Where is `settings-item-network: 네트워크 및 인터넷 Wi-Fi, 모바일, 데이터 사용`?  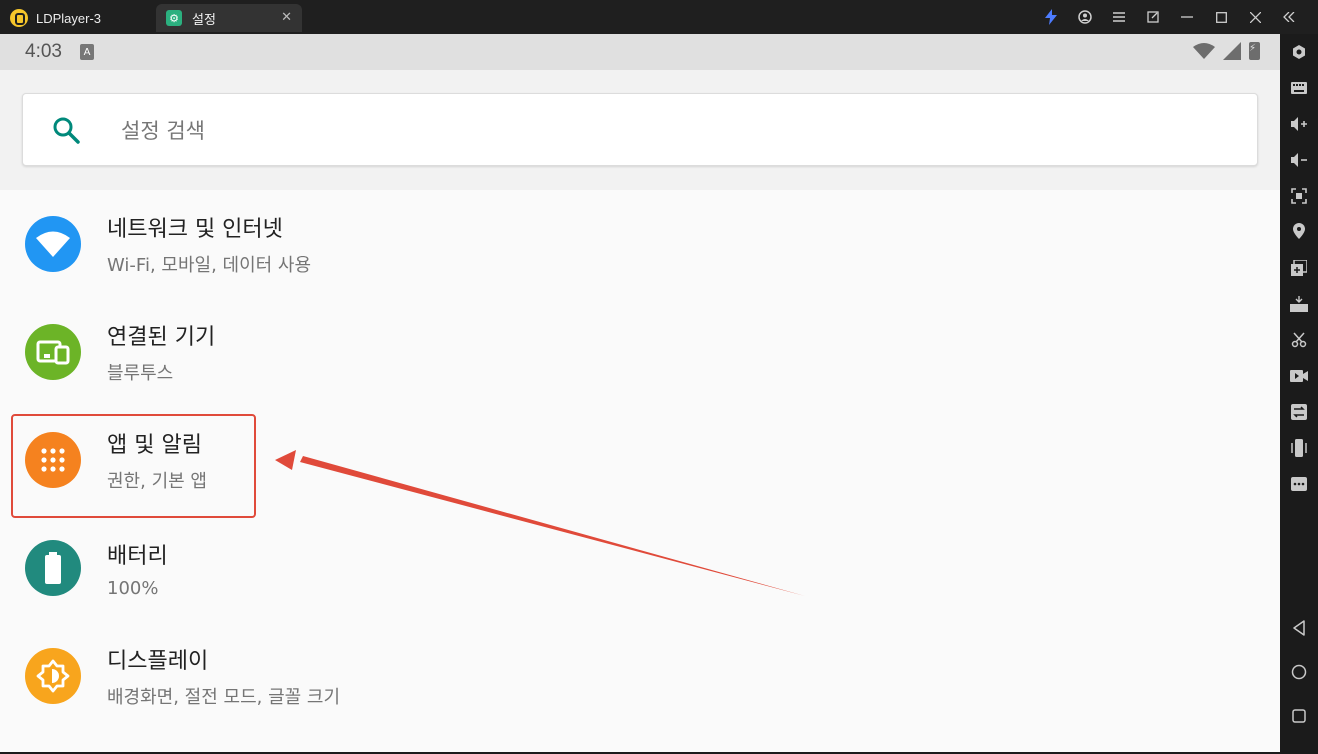 settings-item-network: 네트워크 및 인터넷 Wi-Fi, 모바일, 데이터 사용 is located at coordinates (640, 244).